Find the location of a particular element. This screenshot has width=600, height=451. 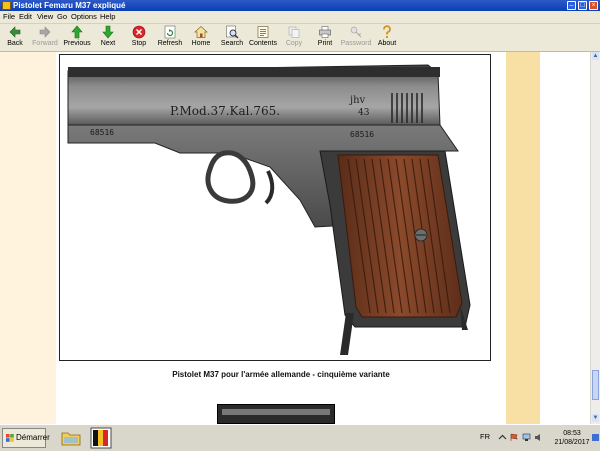

password-button: Password is located at coordinates (356, 38).